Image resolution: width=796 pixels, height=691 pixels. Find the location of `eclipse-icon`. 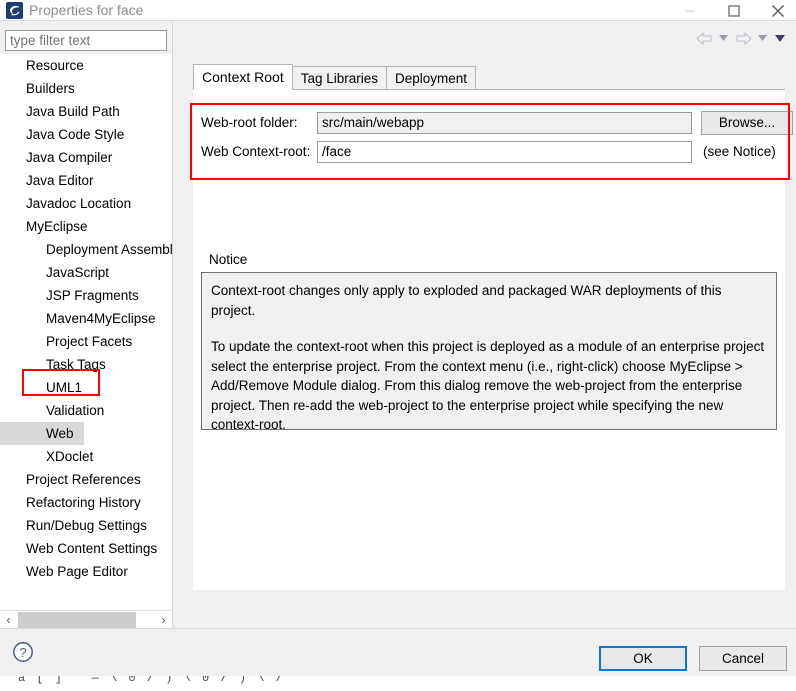

eclipse-icon is located at coordinates (14, 10).